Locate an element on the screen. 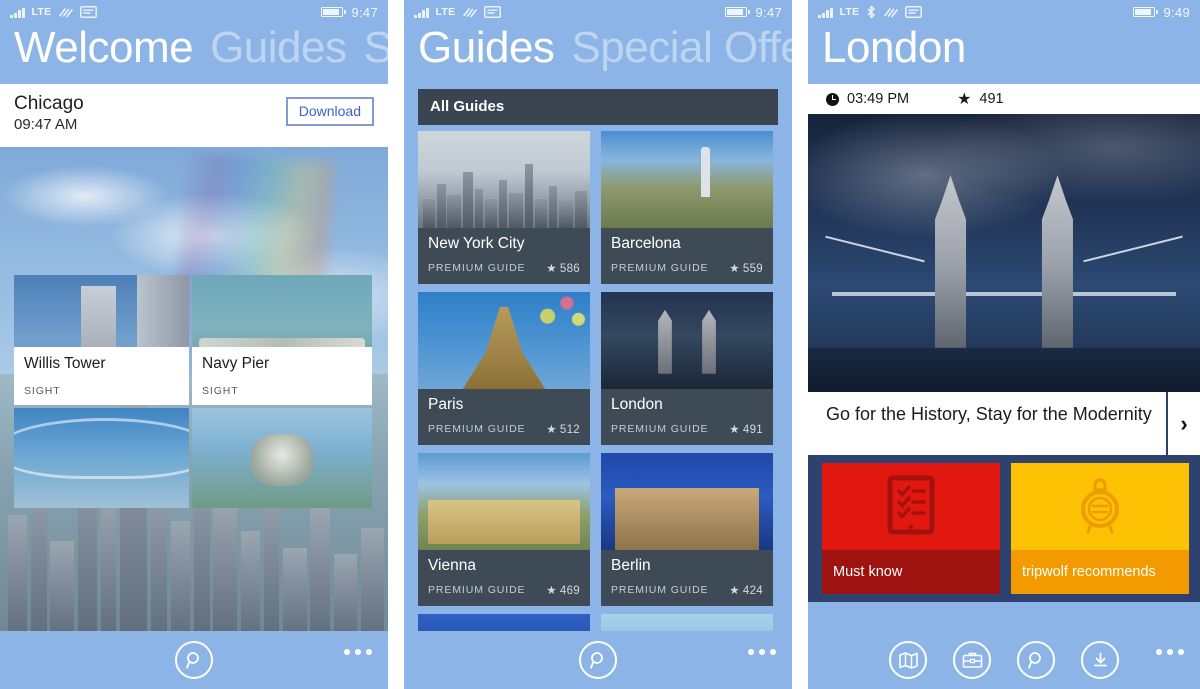  guide-rating-value: 424 is located at coordinates (752, 591).